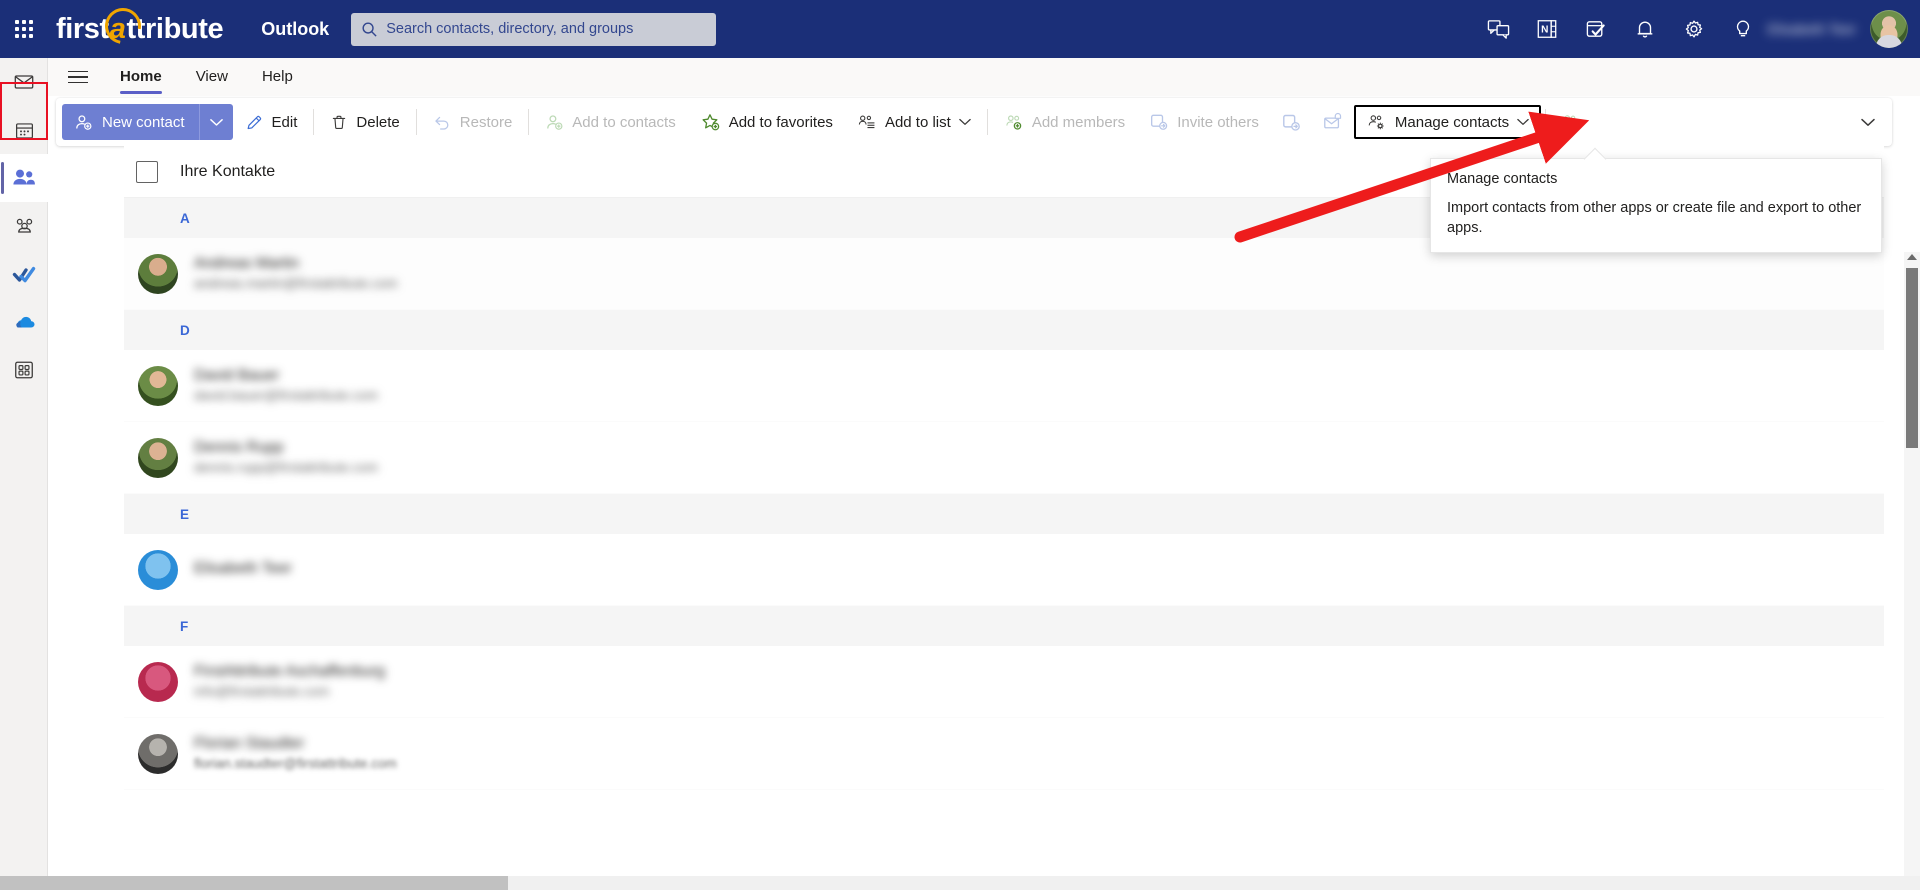  I want to click on new-contact-icon, so click(84, 122).